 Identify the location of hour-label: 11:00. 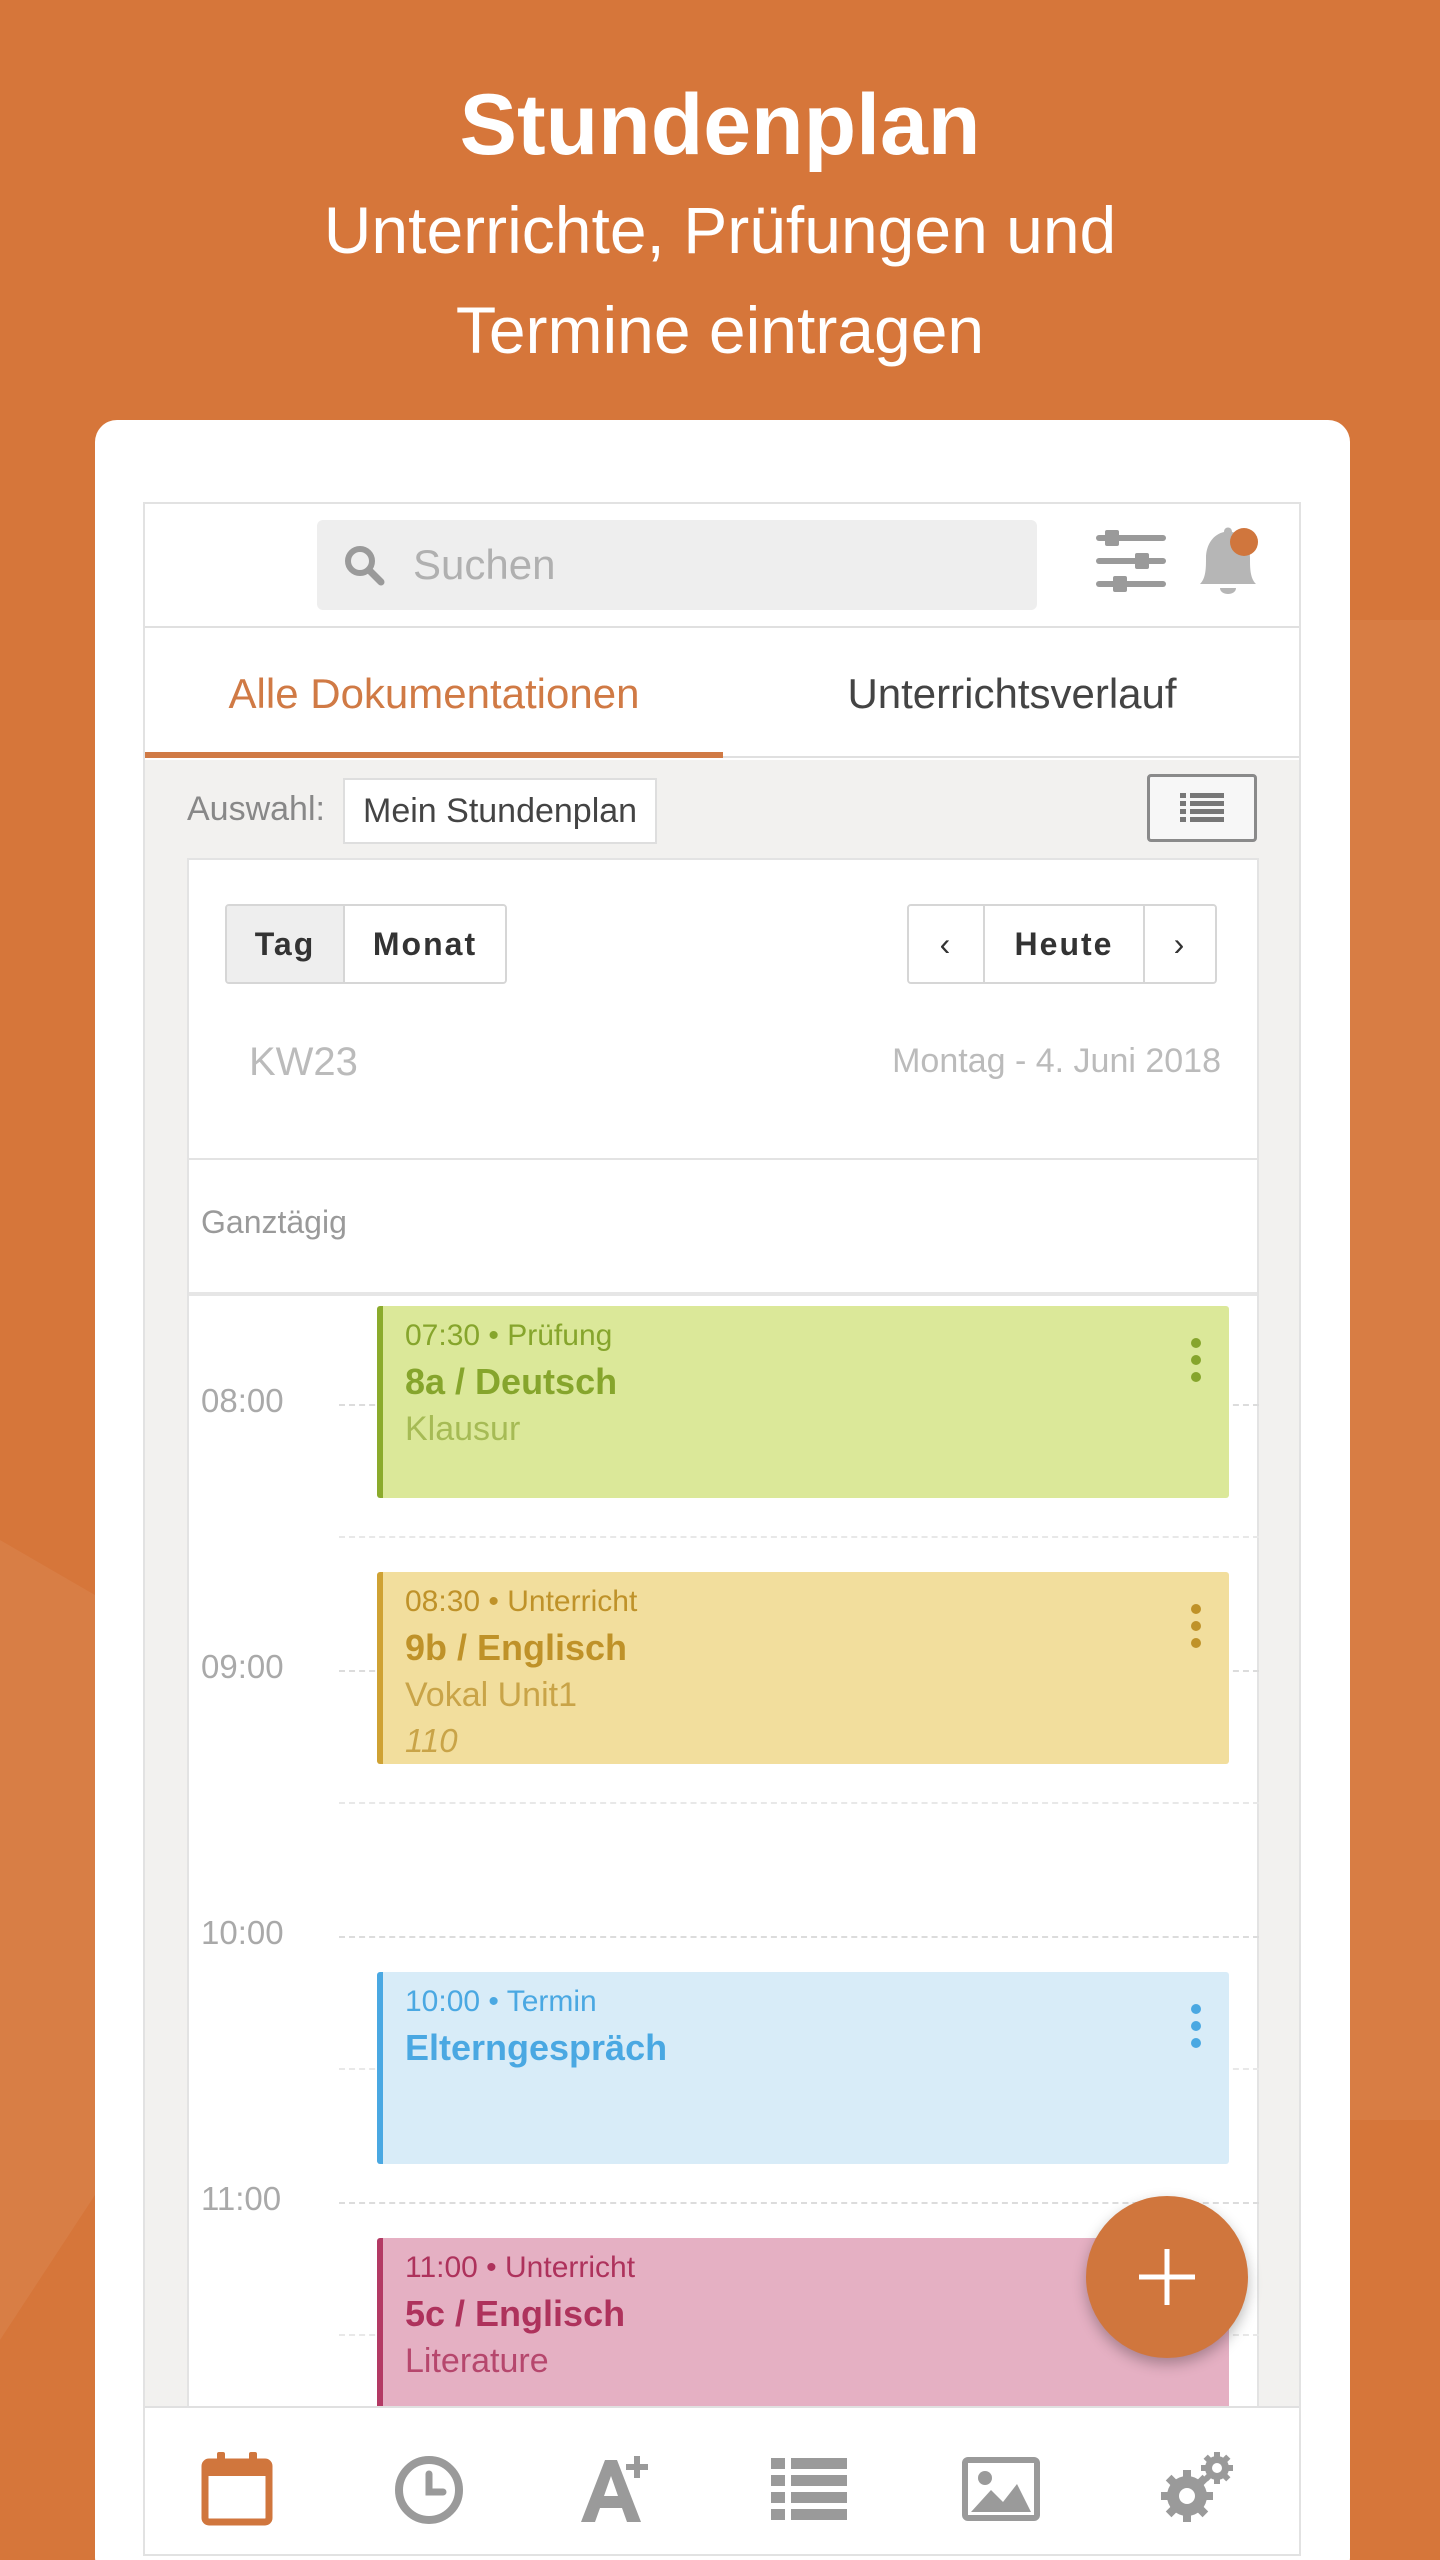
(241, 2198).